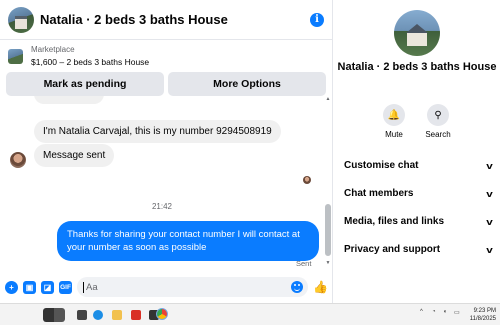  Describe the element at coordinates (54, 315) in the screenshot. I see `taskbar-preview-thumbnail` at that location.